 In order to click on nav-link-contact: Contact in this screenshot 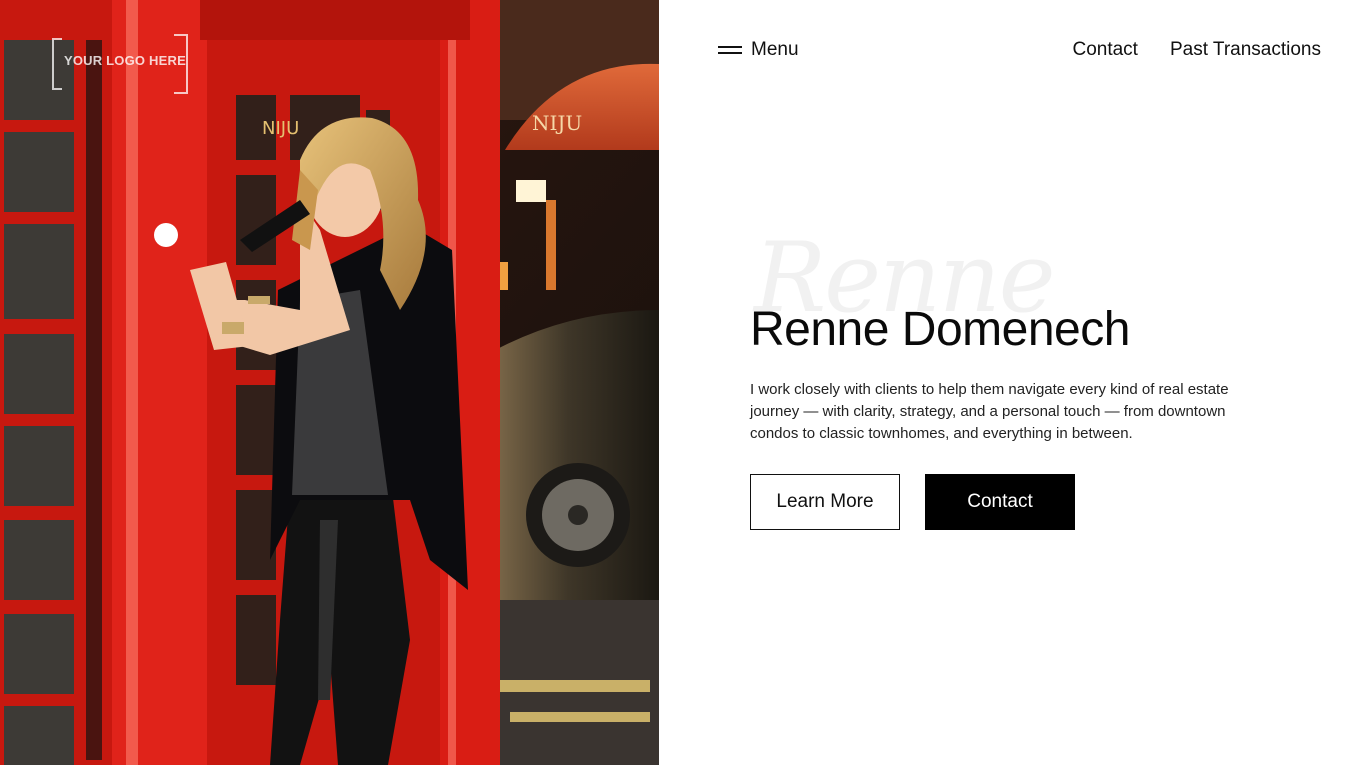, I will do `click(1104, 50)`.